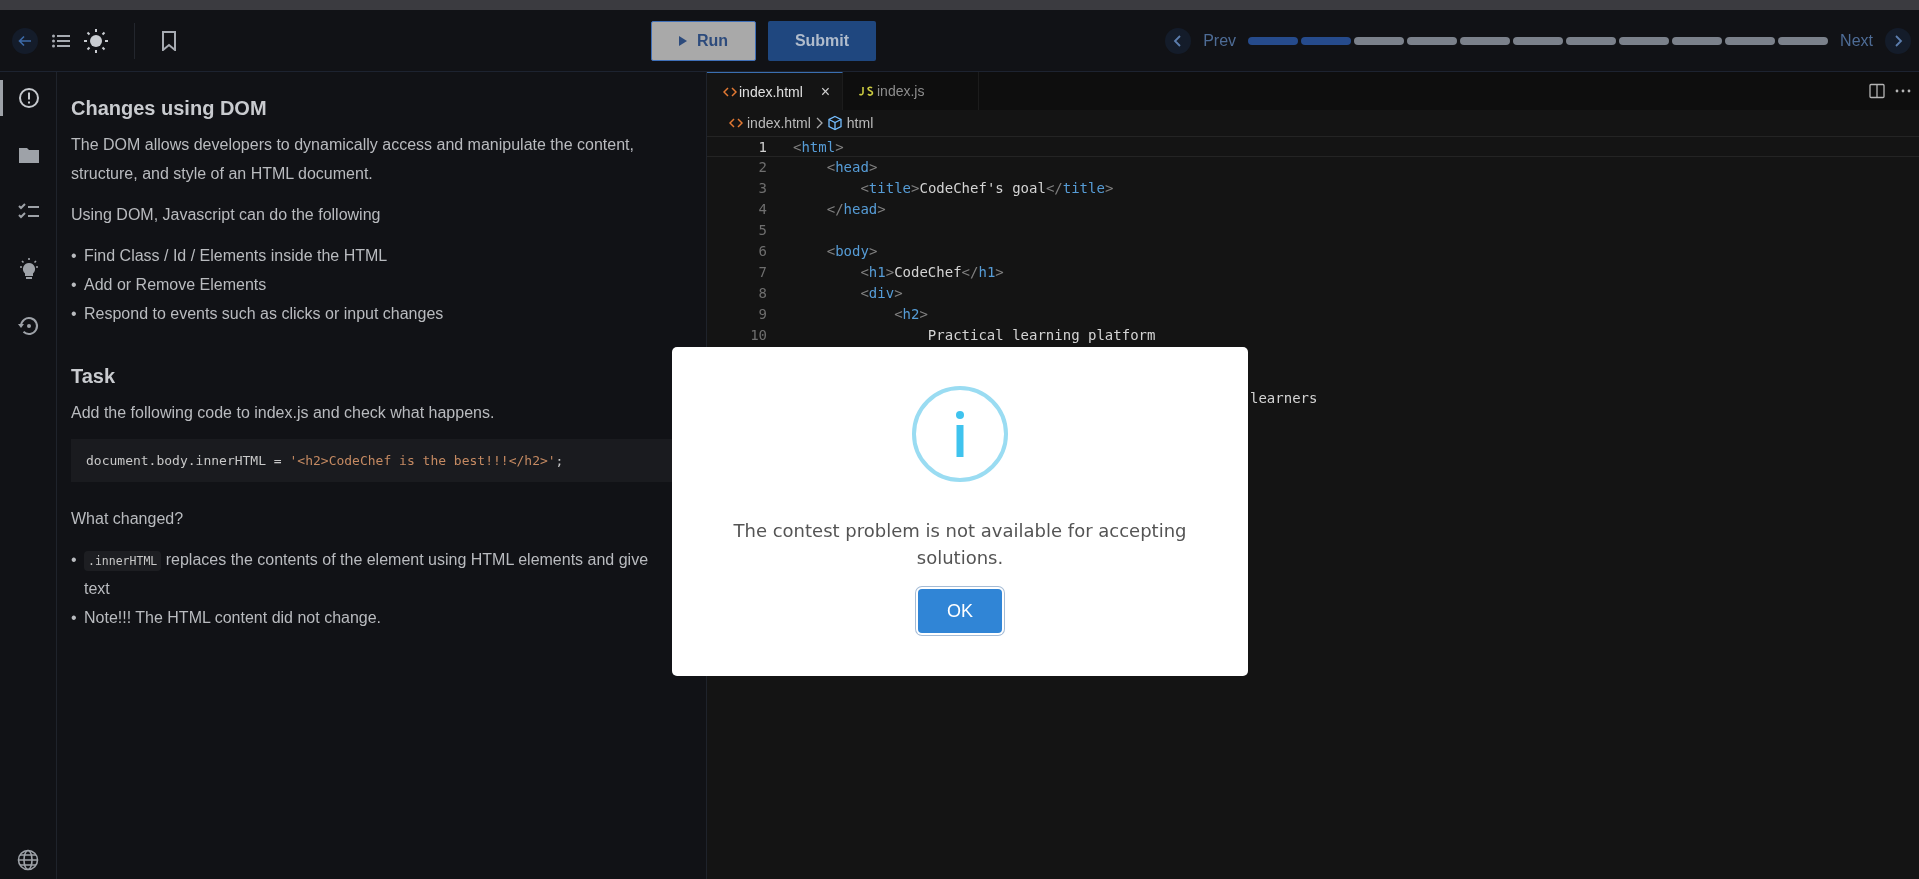  Describe the element at coordinates (762, 314) in the screenshot. I see `line-number: 9` at that location.